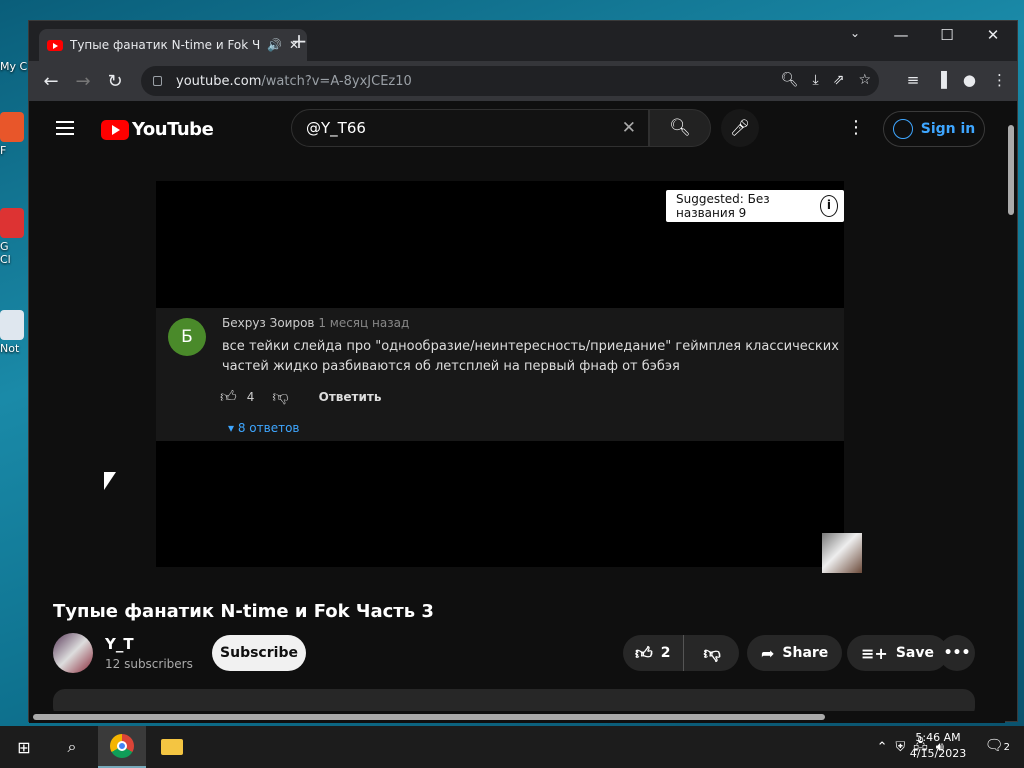 This screenshot has width=1024, height=768. I want to click on new-tab-button: +, so click(299, 41).